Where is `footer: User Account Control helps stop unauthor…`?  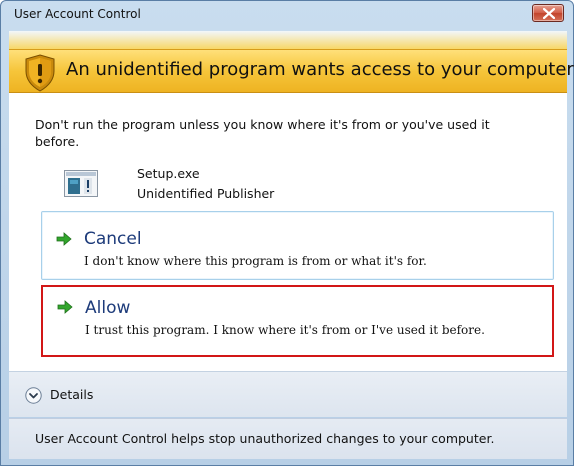 footer: User Account Control helps stop unauthor… is located at coordinates (288, 438).